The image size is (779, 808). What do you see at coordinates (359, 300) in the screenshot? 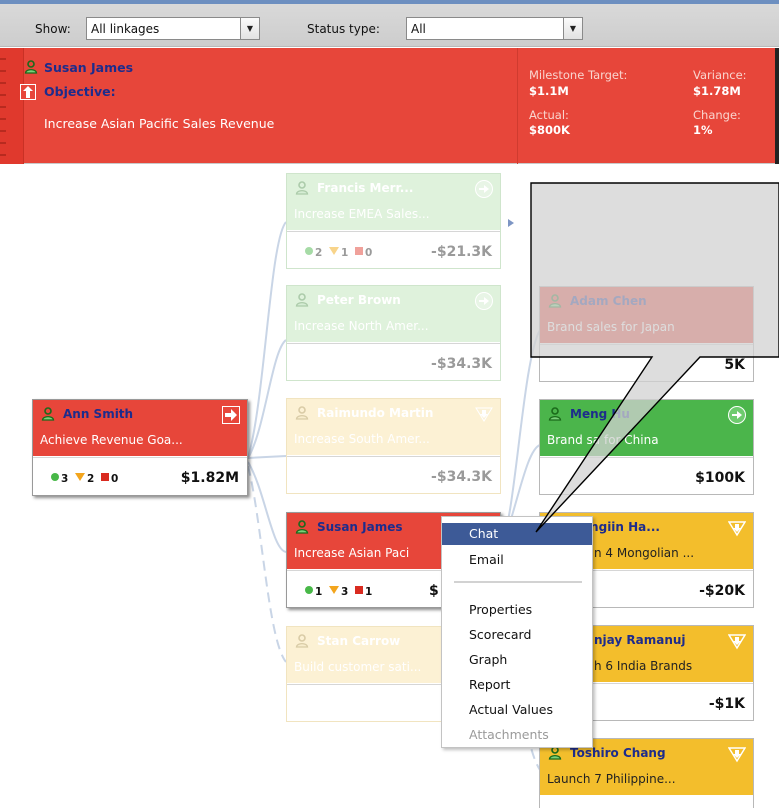
I see `card-person-name: Peter Brown` at bounding box center [359, 300].